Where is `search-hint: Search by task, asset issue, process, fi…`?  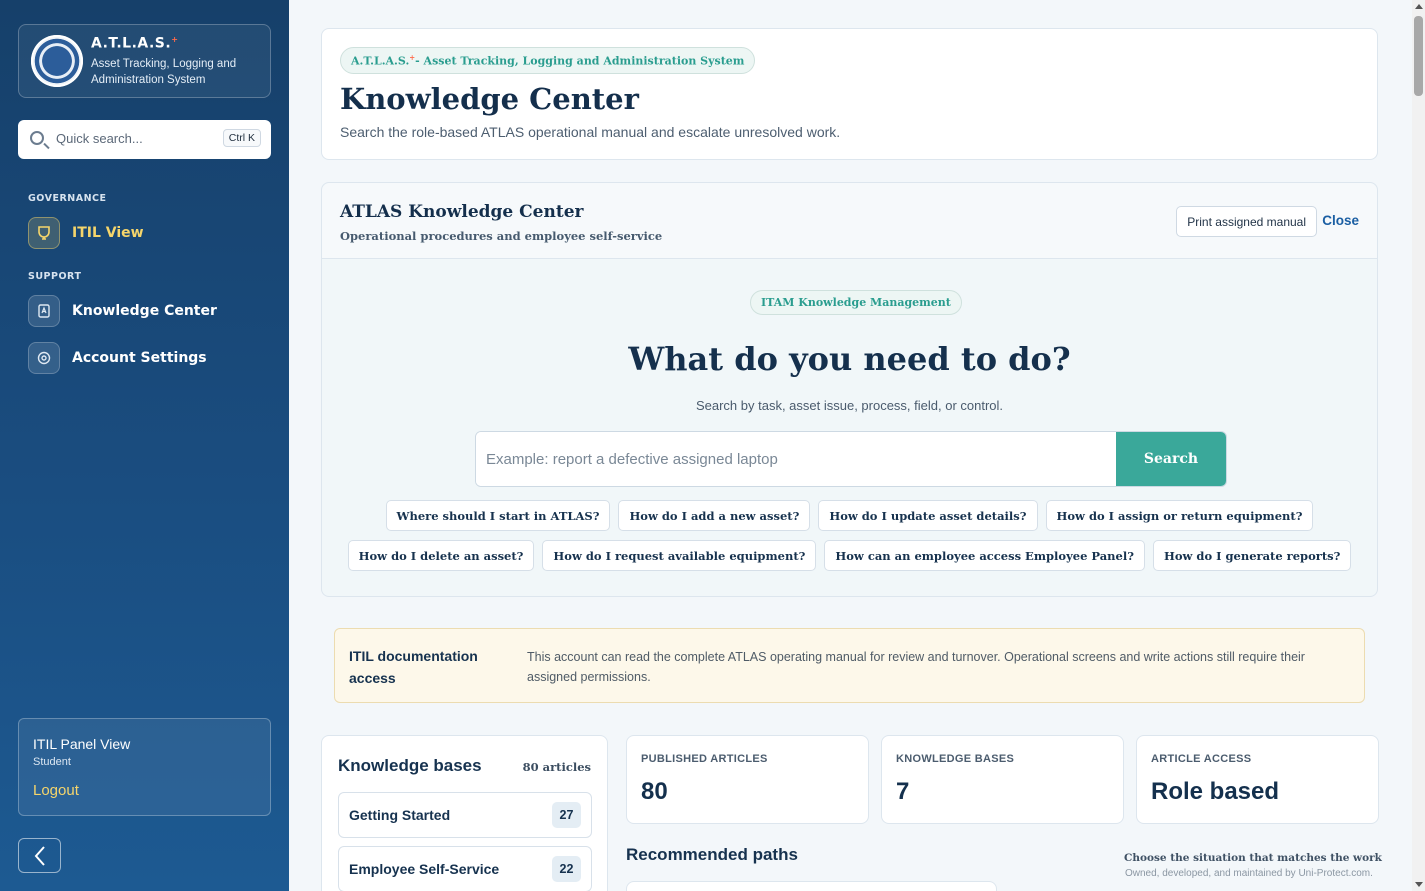 search-hint: Search by task, asset issue, process, fi… is located at coordinates (849, 405).